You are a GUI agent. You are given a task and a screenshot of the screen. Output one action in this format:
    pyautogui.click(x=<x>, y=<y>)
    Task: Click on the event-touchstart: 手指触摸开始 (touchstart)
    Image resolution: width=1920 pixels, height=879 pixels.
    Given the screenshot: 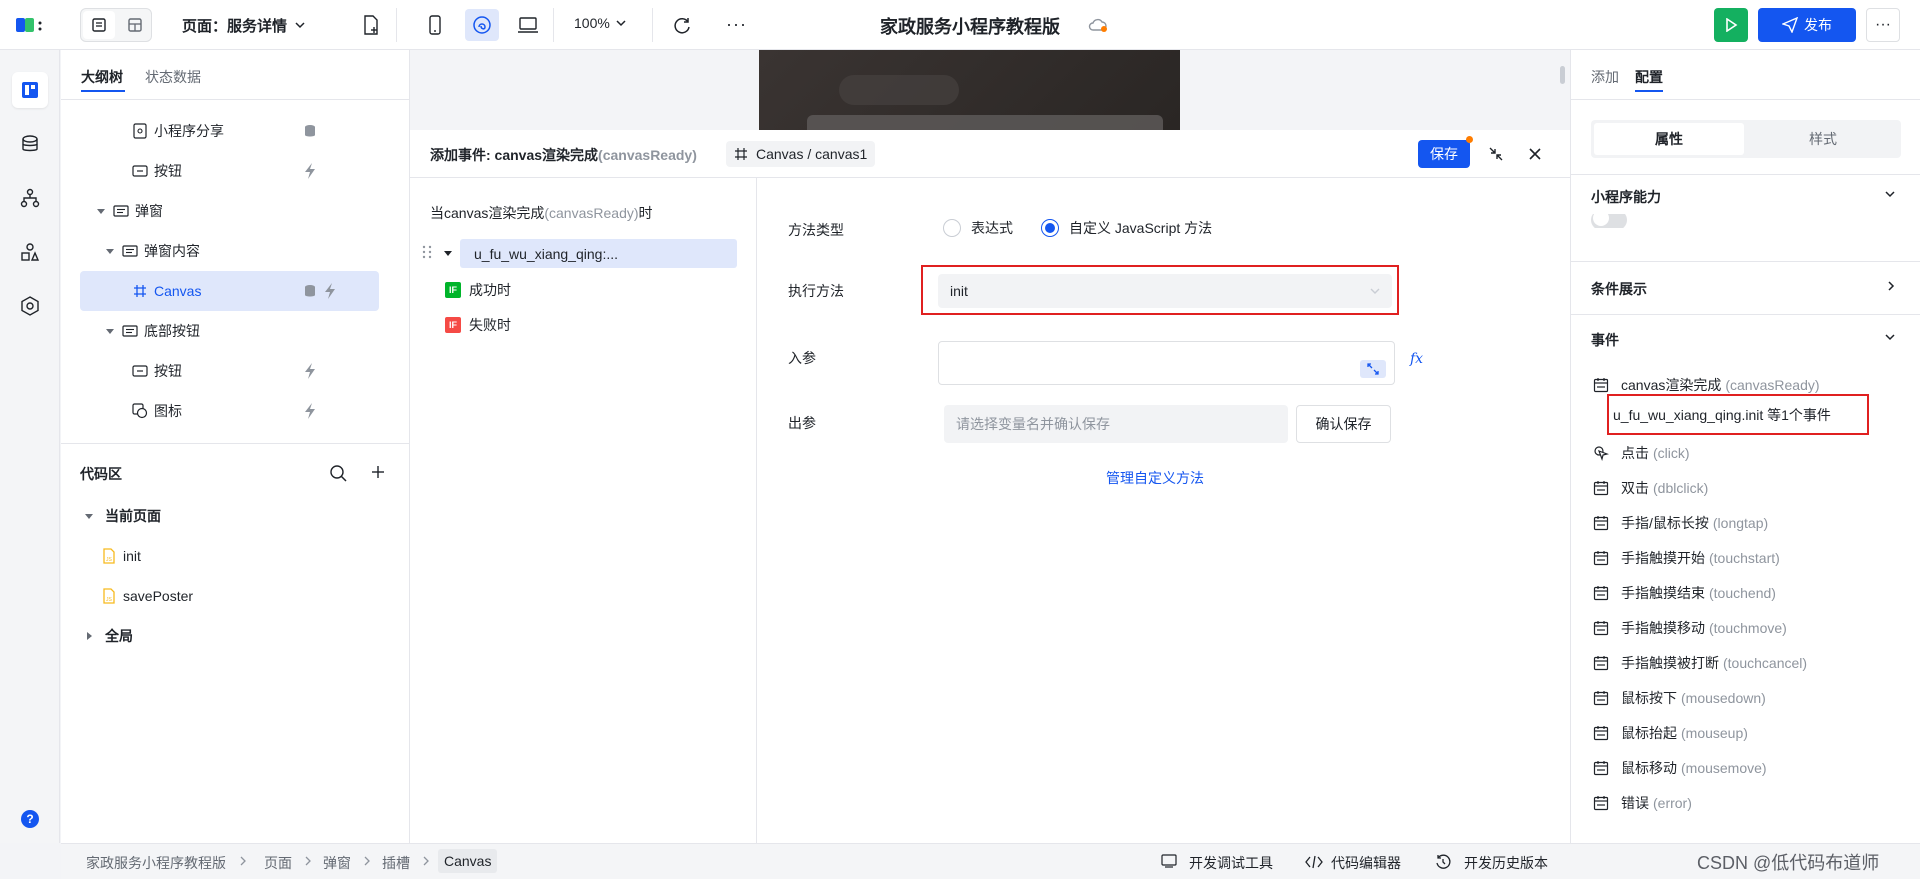 What is the action you would take?
    pyautogui.click(x=1686, y=558)
    